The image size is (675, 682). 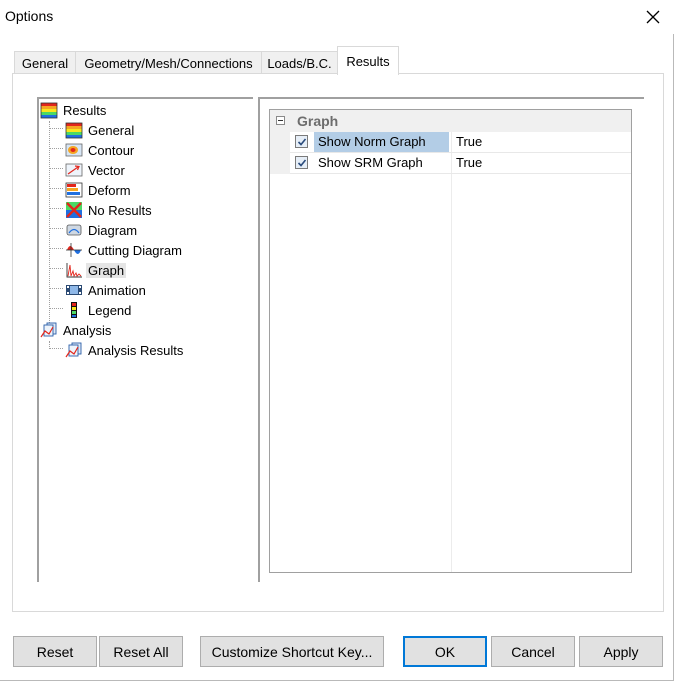 I want to click on show-norm-graph-checkbox, so click(x=301, y=141).